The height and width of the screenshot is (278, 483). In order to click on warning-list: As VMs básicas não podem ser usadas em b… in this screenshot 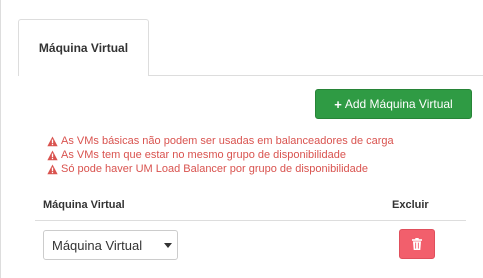, I will do `click(220, 155)`.